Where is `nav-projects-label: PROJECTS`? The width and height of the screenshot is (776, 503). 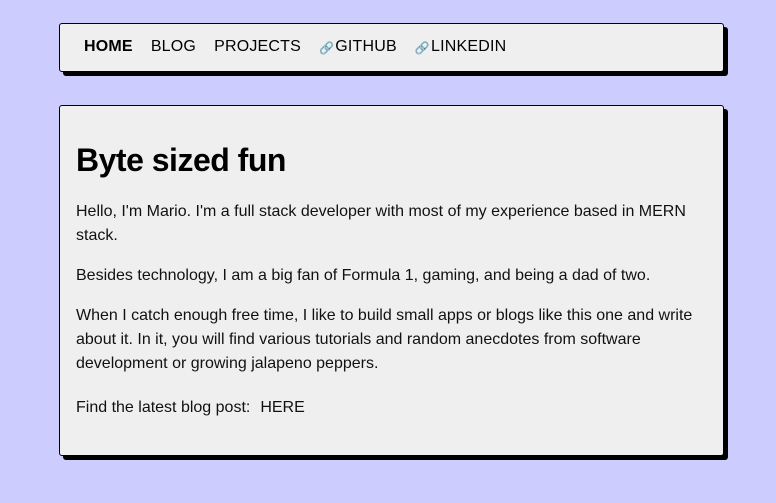 nav-projects-label: PROJECTS is located at coordinates (258, 46).